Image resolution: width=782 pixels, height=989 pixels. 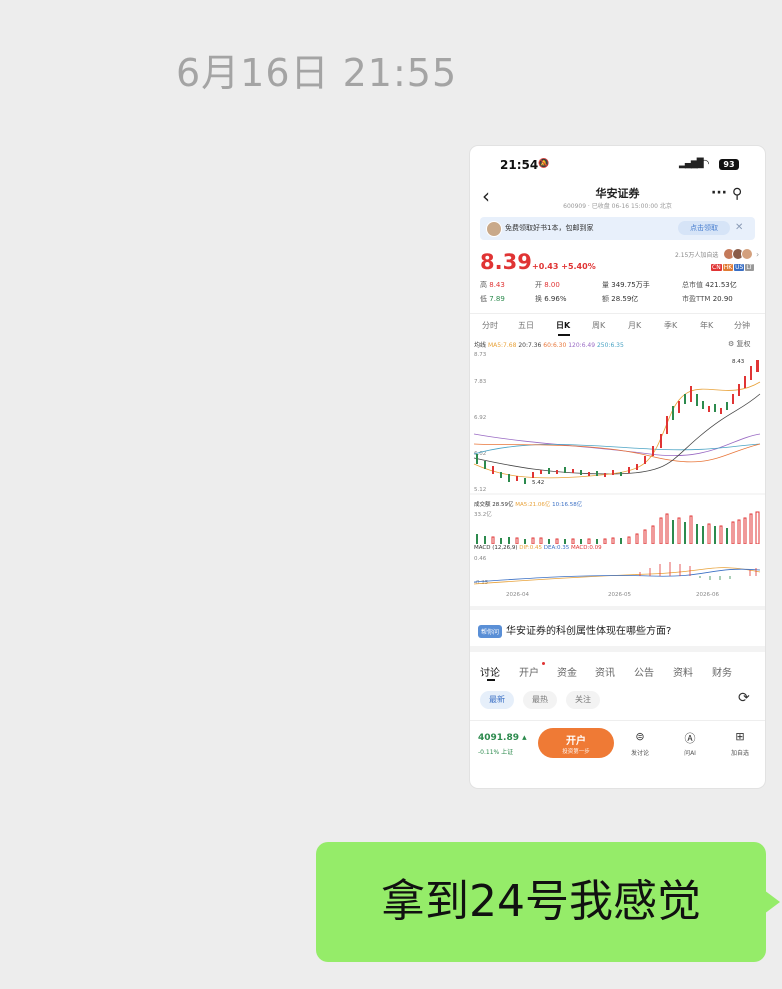 I want to click on search-icon: ⚲, so click(x=737, y=194).